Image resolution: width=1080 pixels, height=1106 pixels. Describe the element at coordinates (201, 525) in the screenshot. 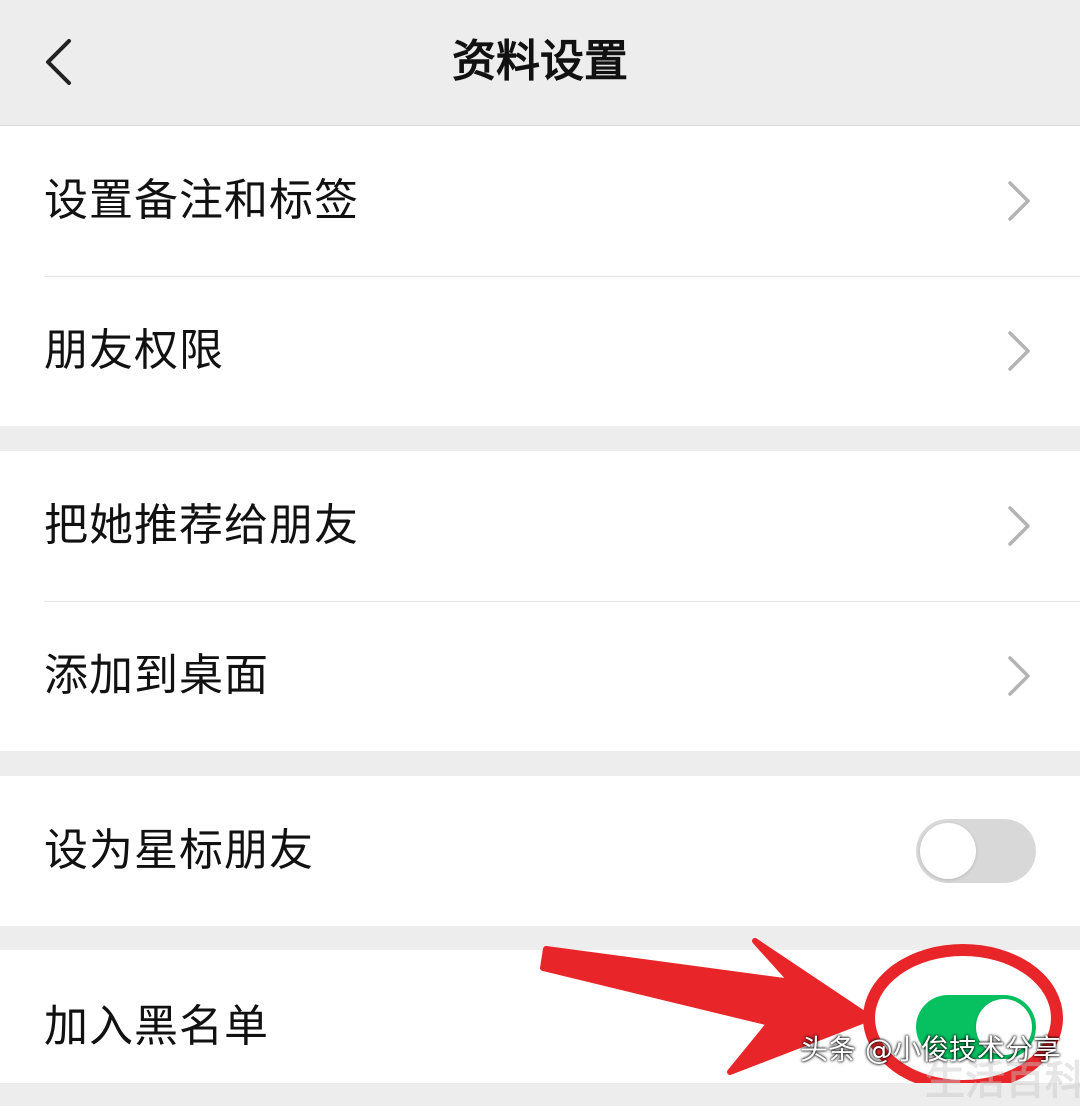

I see `row-label: 把她推荐给朋友` at that location.